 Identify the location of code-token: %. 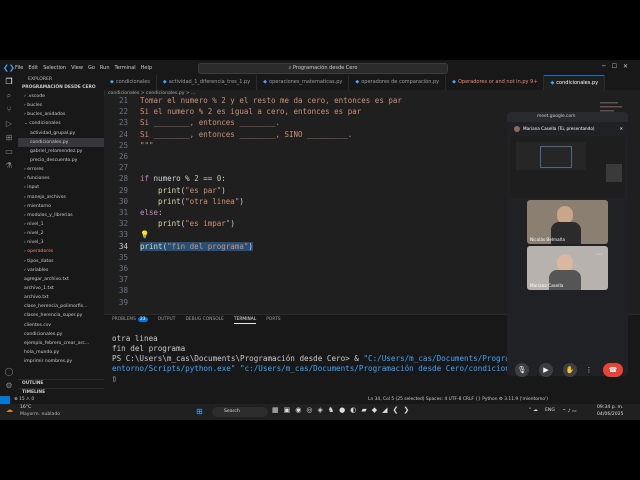
(190, 179).